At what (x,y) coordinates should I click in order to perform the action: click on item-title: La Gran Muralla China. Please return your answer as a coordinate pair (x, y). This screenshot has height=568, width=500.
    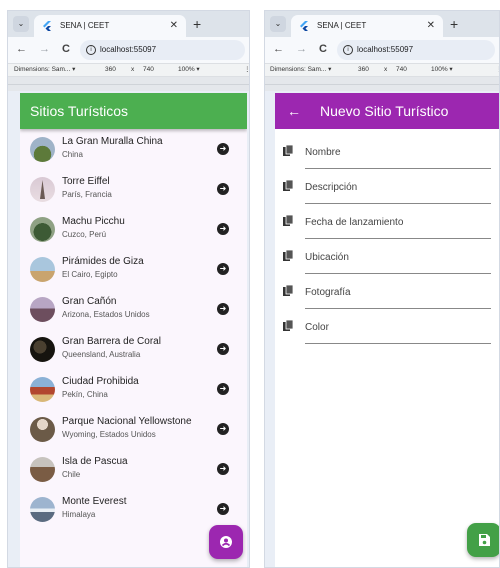
    Looking at the image, I should click on (112, 141).